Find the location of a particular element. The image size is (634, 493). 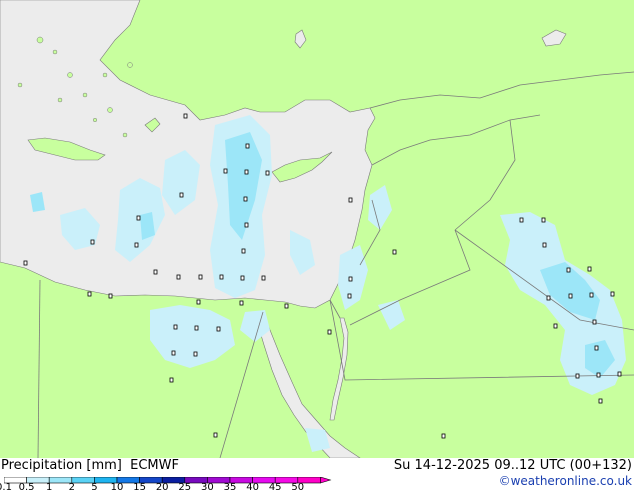

legend-arrow is located at coordinates (326, 480).